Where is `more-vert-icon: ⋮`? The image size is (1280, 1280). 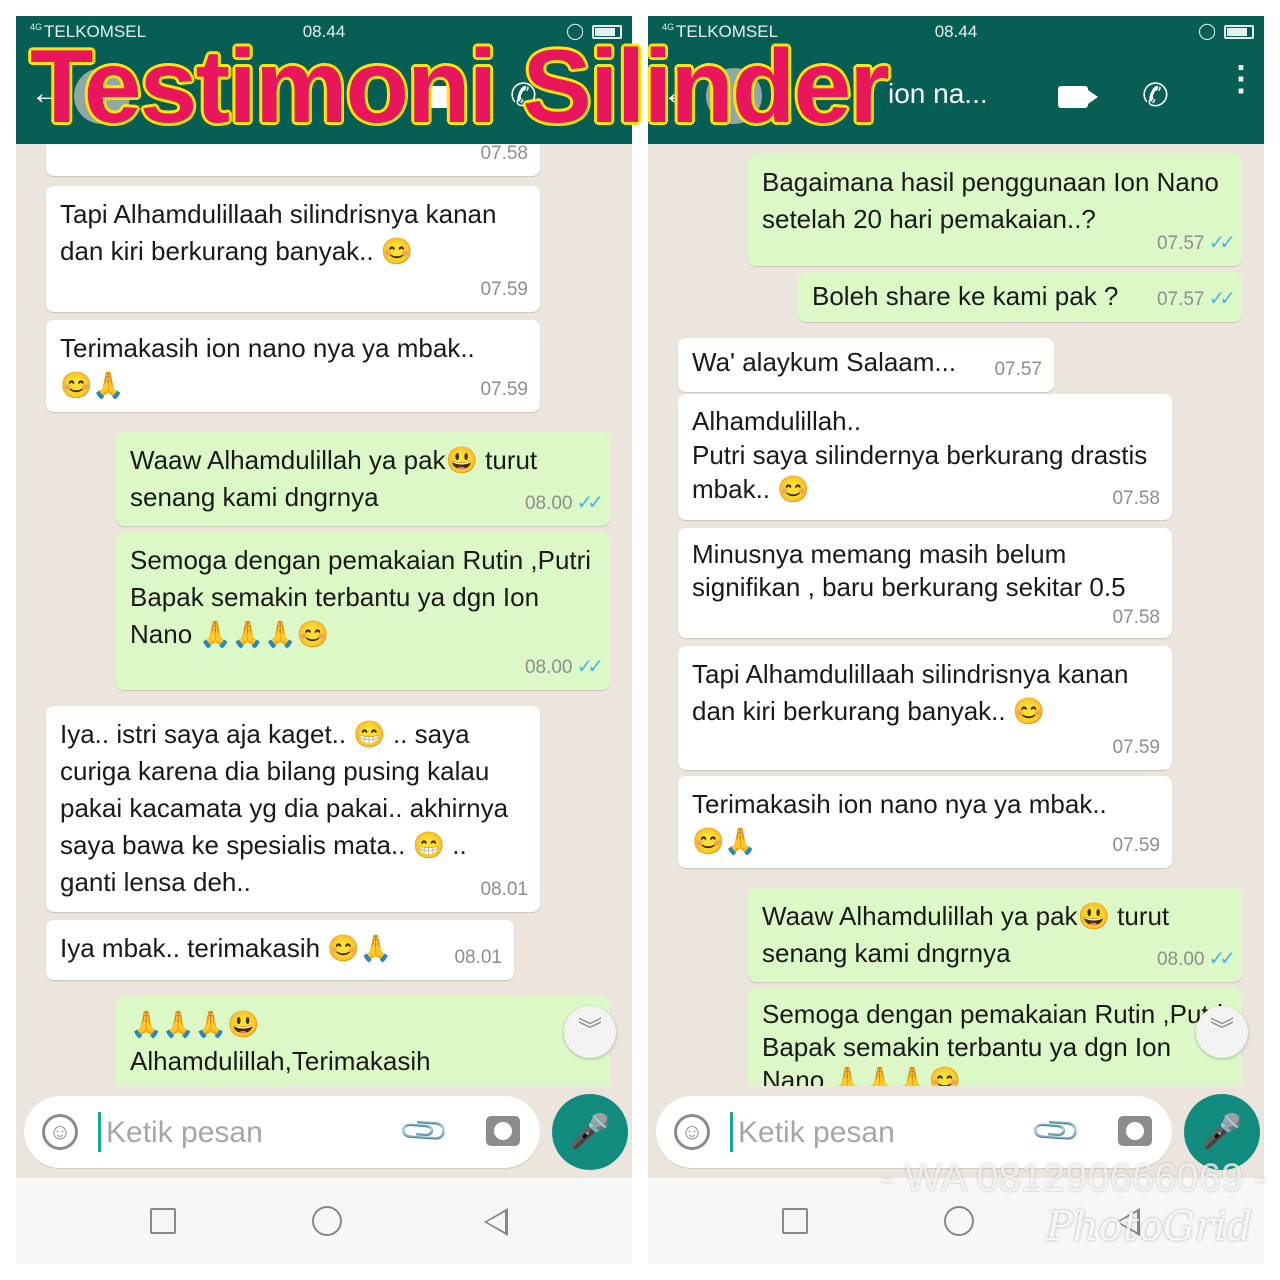
more-vert-icon: ⋮ is located at coordinates (1241, 79).